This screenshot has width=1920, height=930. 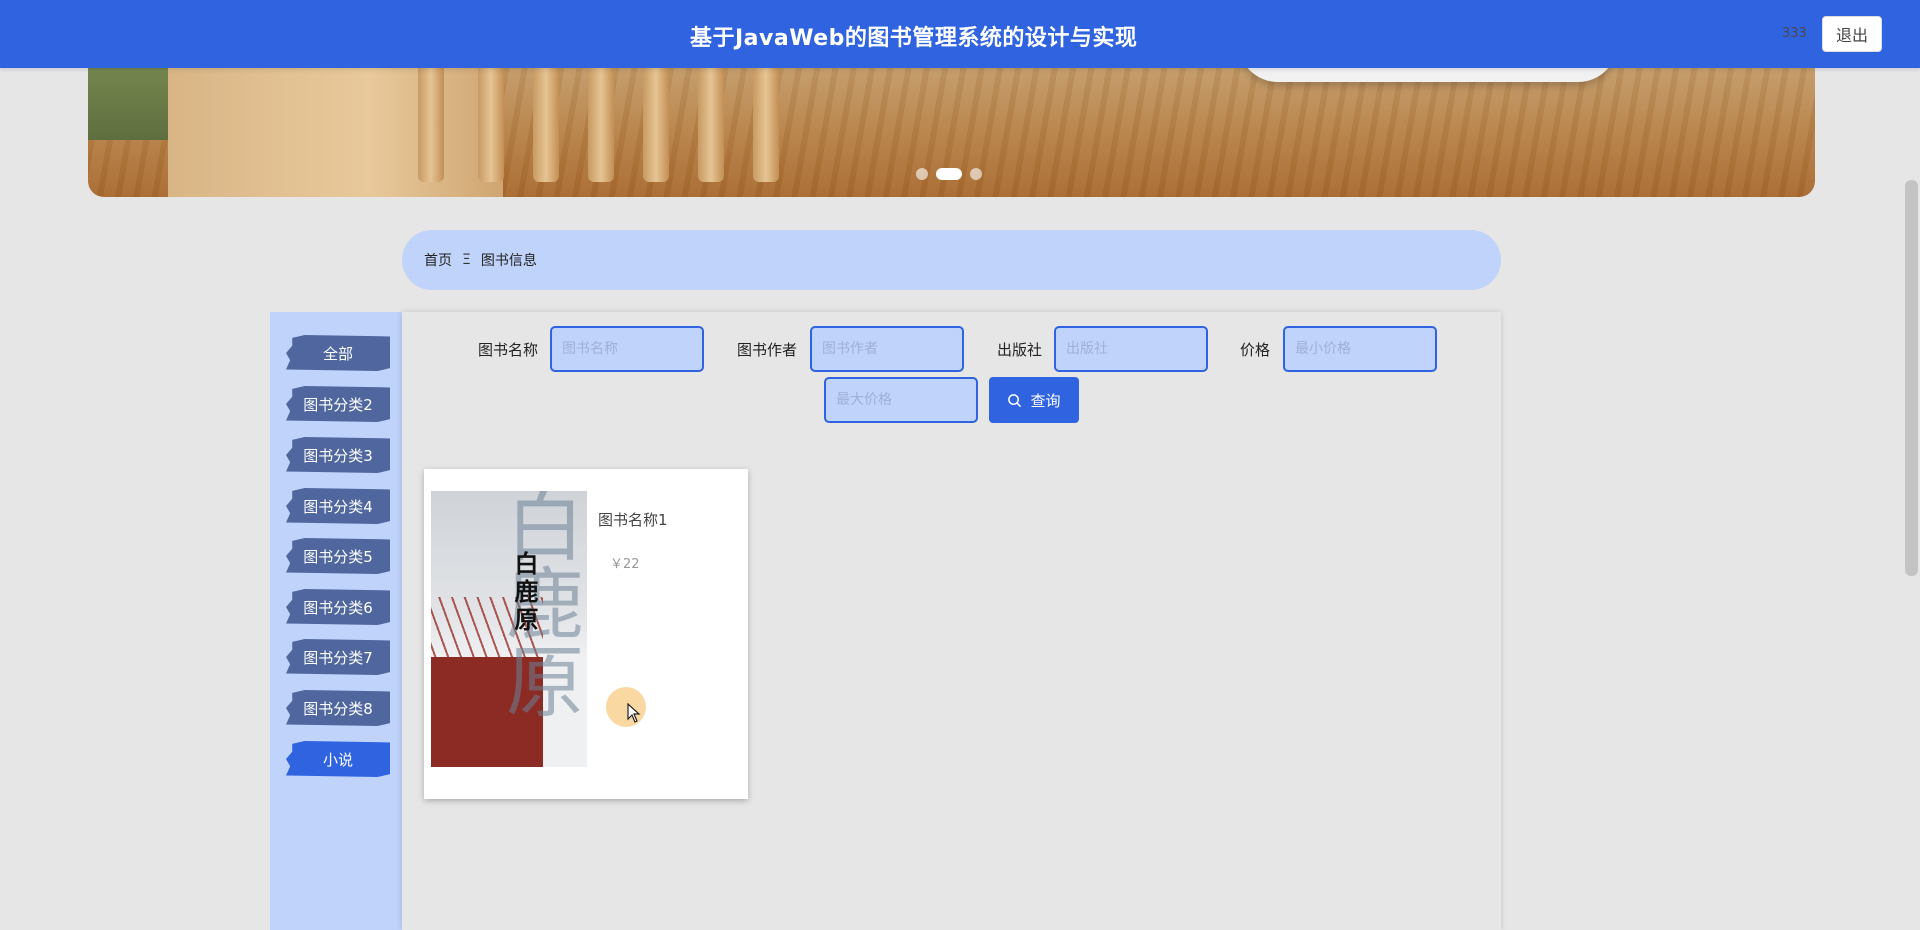 I want to click on book-cover-image: 白鹿原 白鹿原, so click(x=509, y=629).